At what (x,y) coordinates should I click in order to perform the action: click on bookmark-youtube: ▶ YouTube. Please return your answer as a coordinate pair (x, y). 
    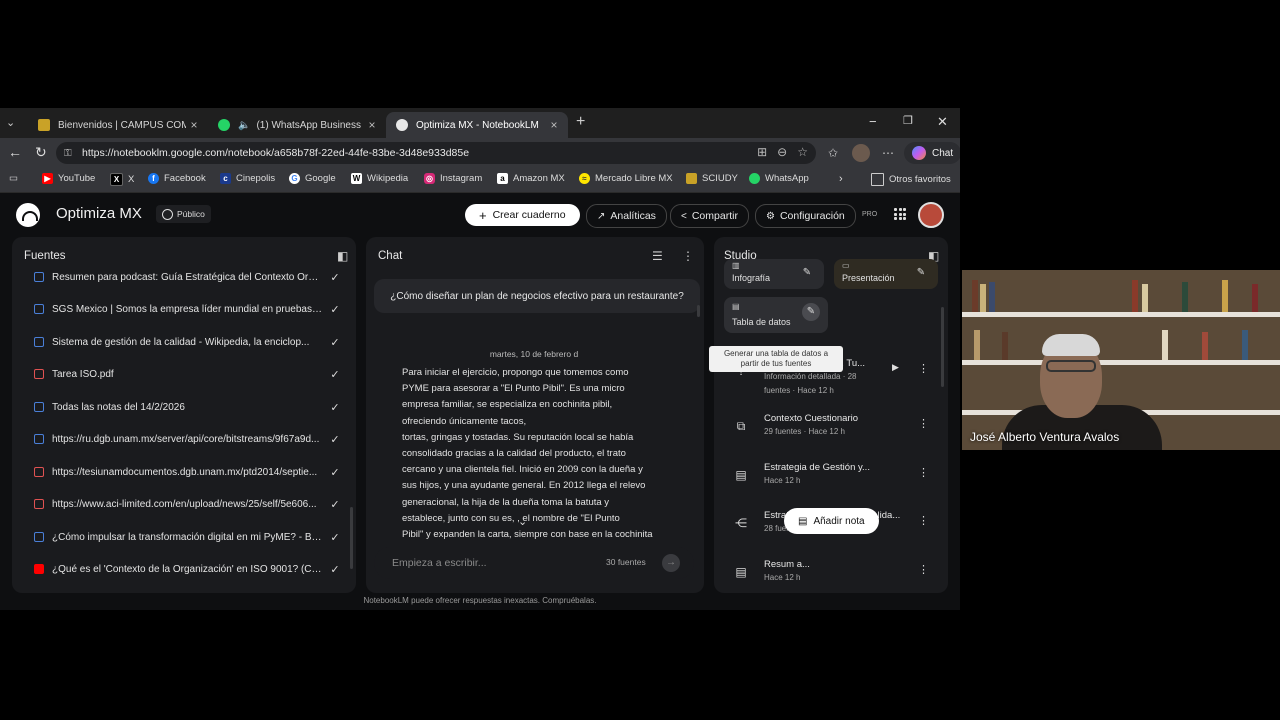
    Looking at the image, I should click on (68, 178).